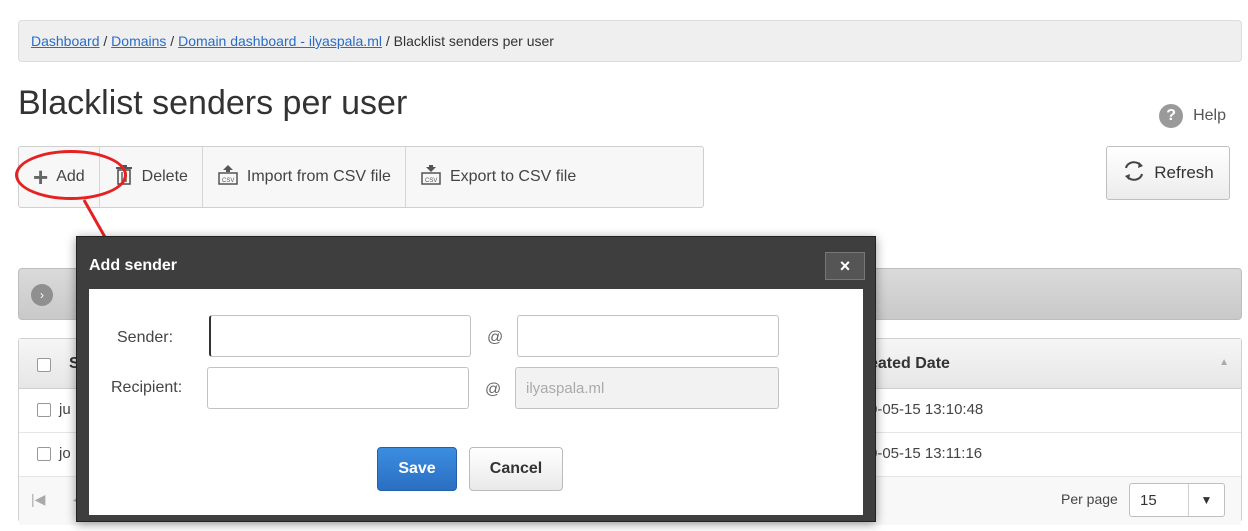  Describe the element at coordinates (513, 176) in the screenshot. I see `export-csv-label: Export to CSV file` at that location.